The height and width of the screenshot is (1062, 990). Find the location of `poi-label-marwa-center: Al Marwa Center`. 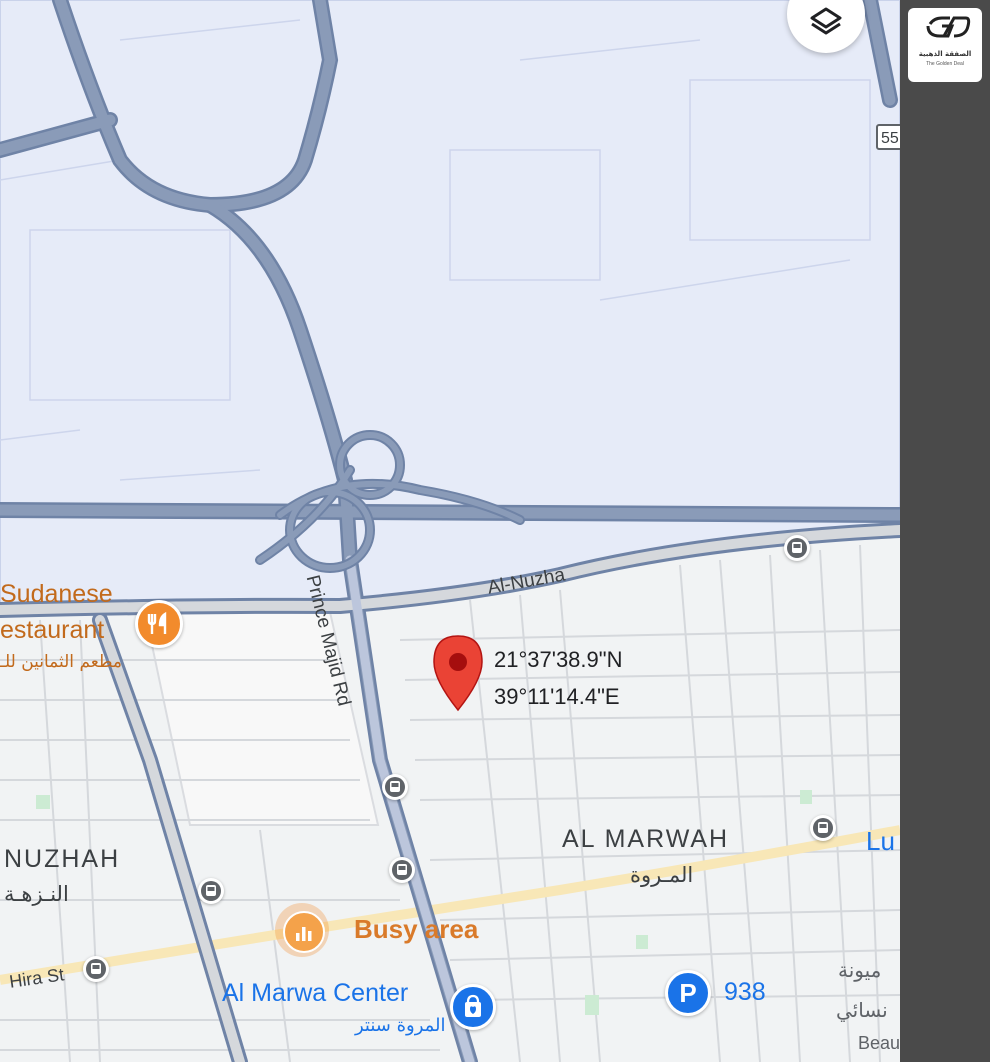

poi-label-marwa-center: Al Marwa Center is located at coordinates (315, 993).